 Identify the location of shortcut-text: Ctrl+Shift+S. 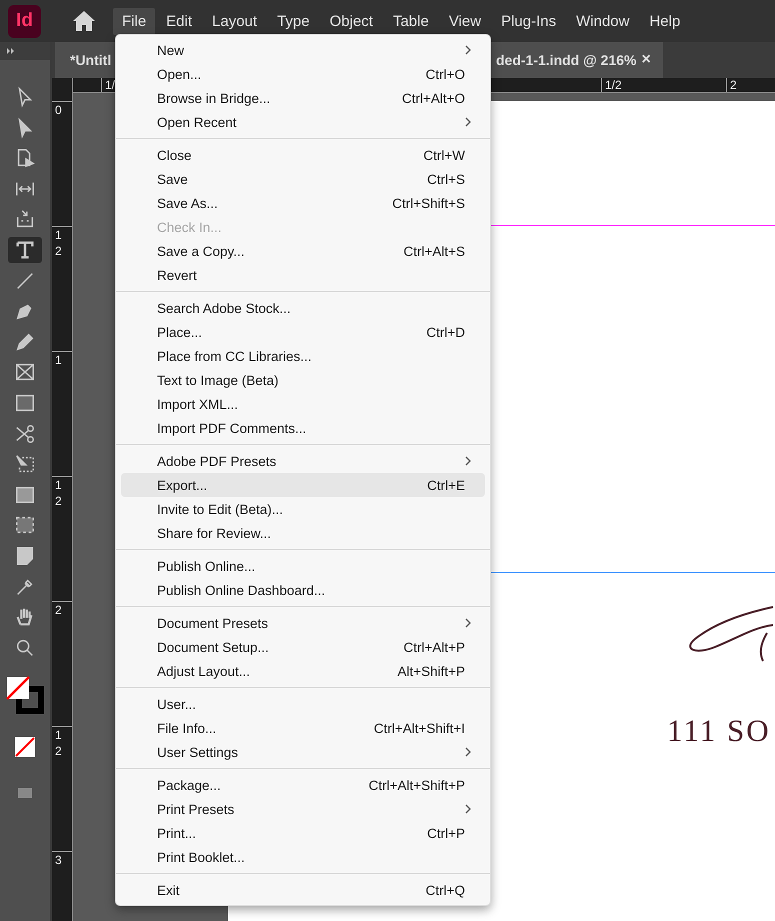
(428, 203).